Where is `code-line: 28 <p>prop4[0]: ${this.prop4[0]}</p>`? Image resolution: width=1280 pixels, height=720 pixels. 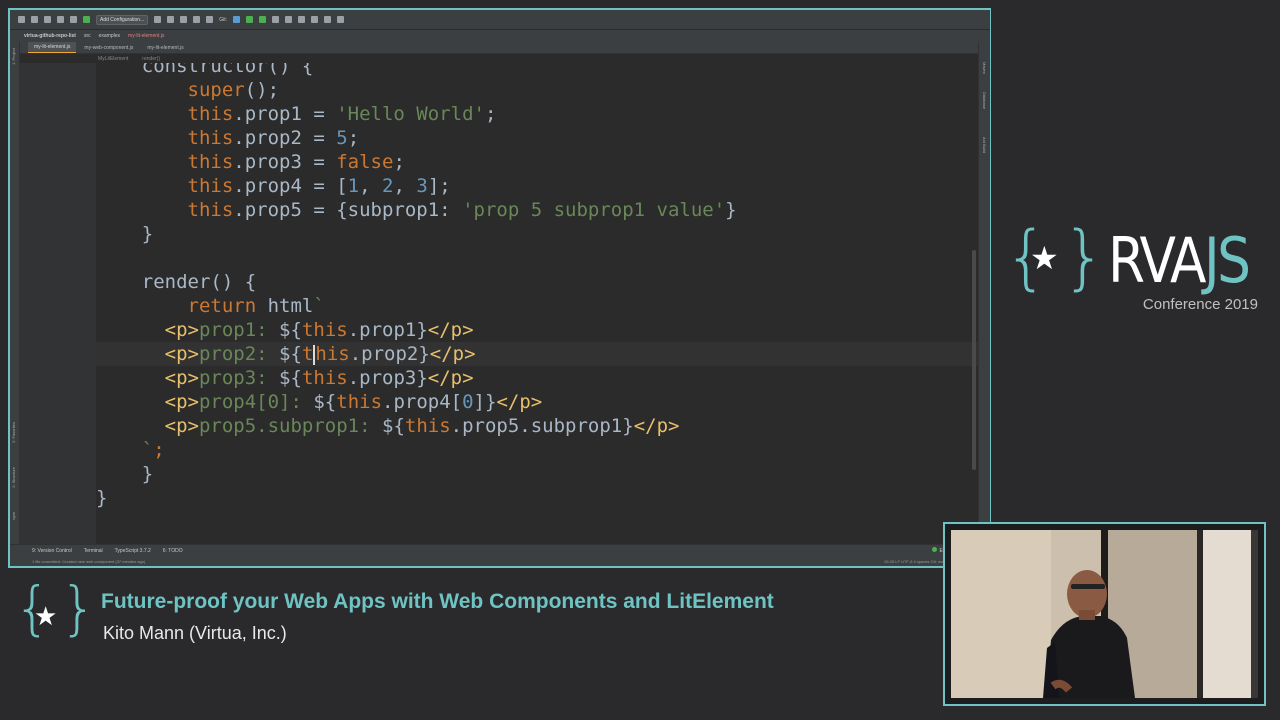
code-line: 28 <p>prop4[0]: ${this.prop4[0]}</p> is located at coordinates (537, 402).